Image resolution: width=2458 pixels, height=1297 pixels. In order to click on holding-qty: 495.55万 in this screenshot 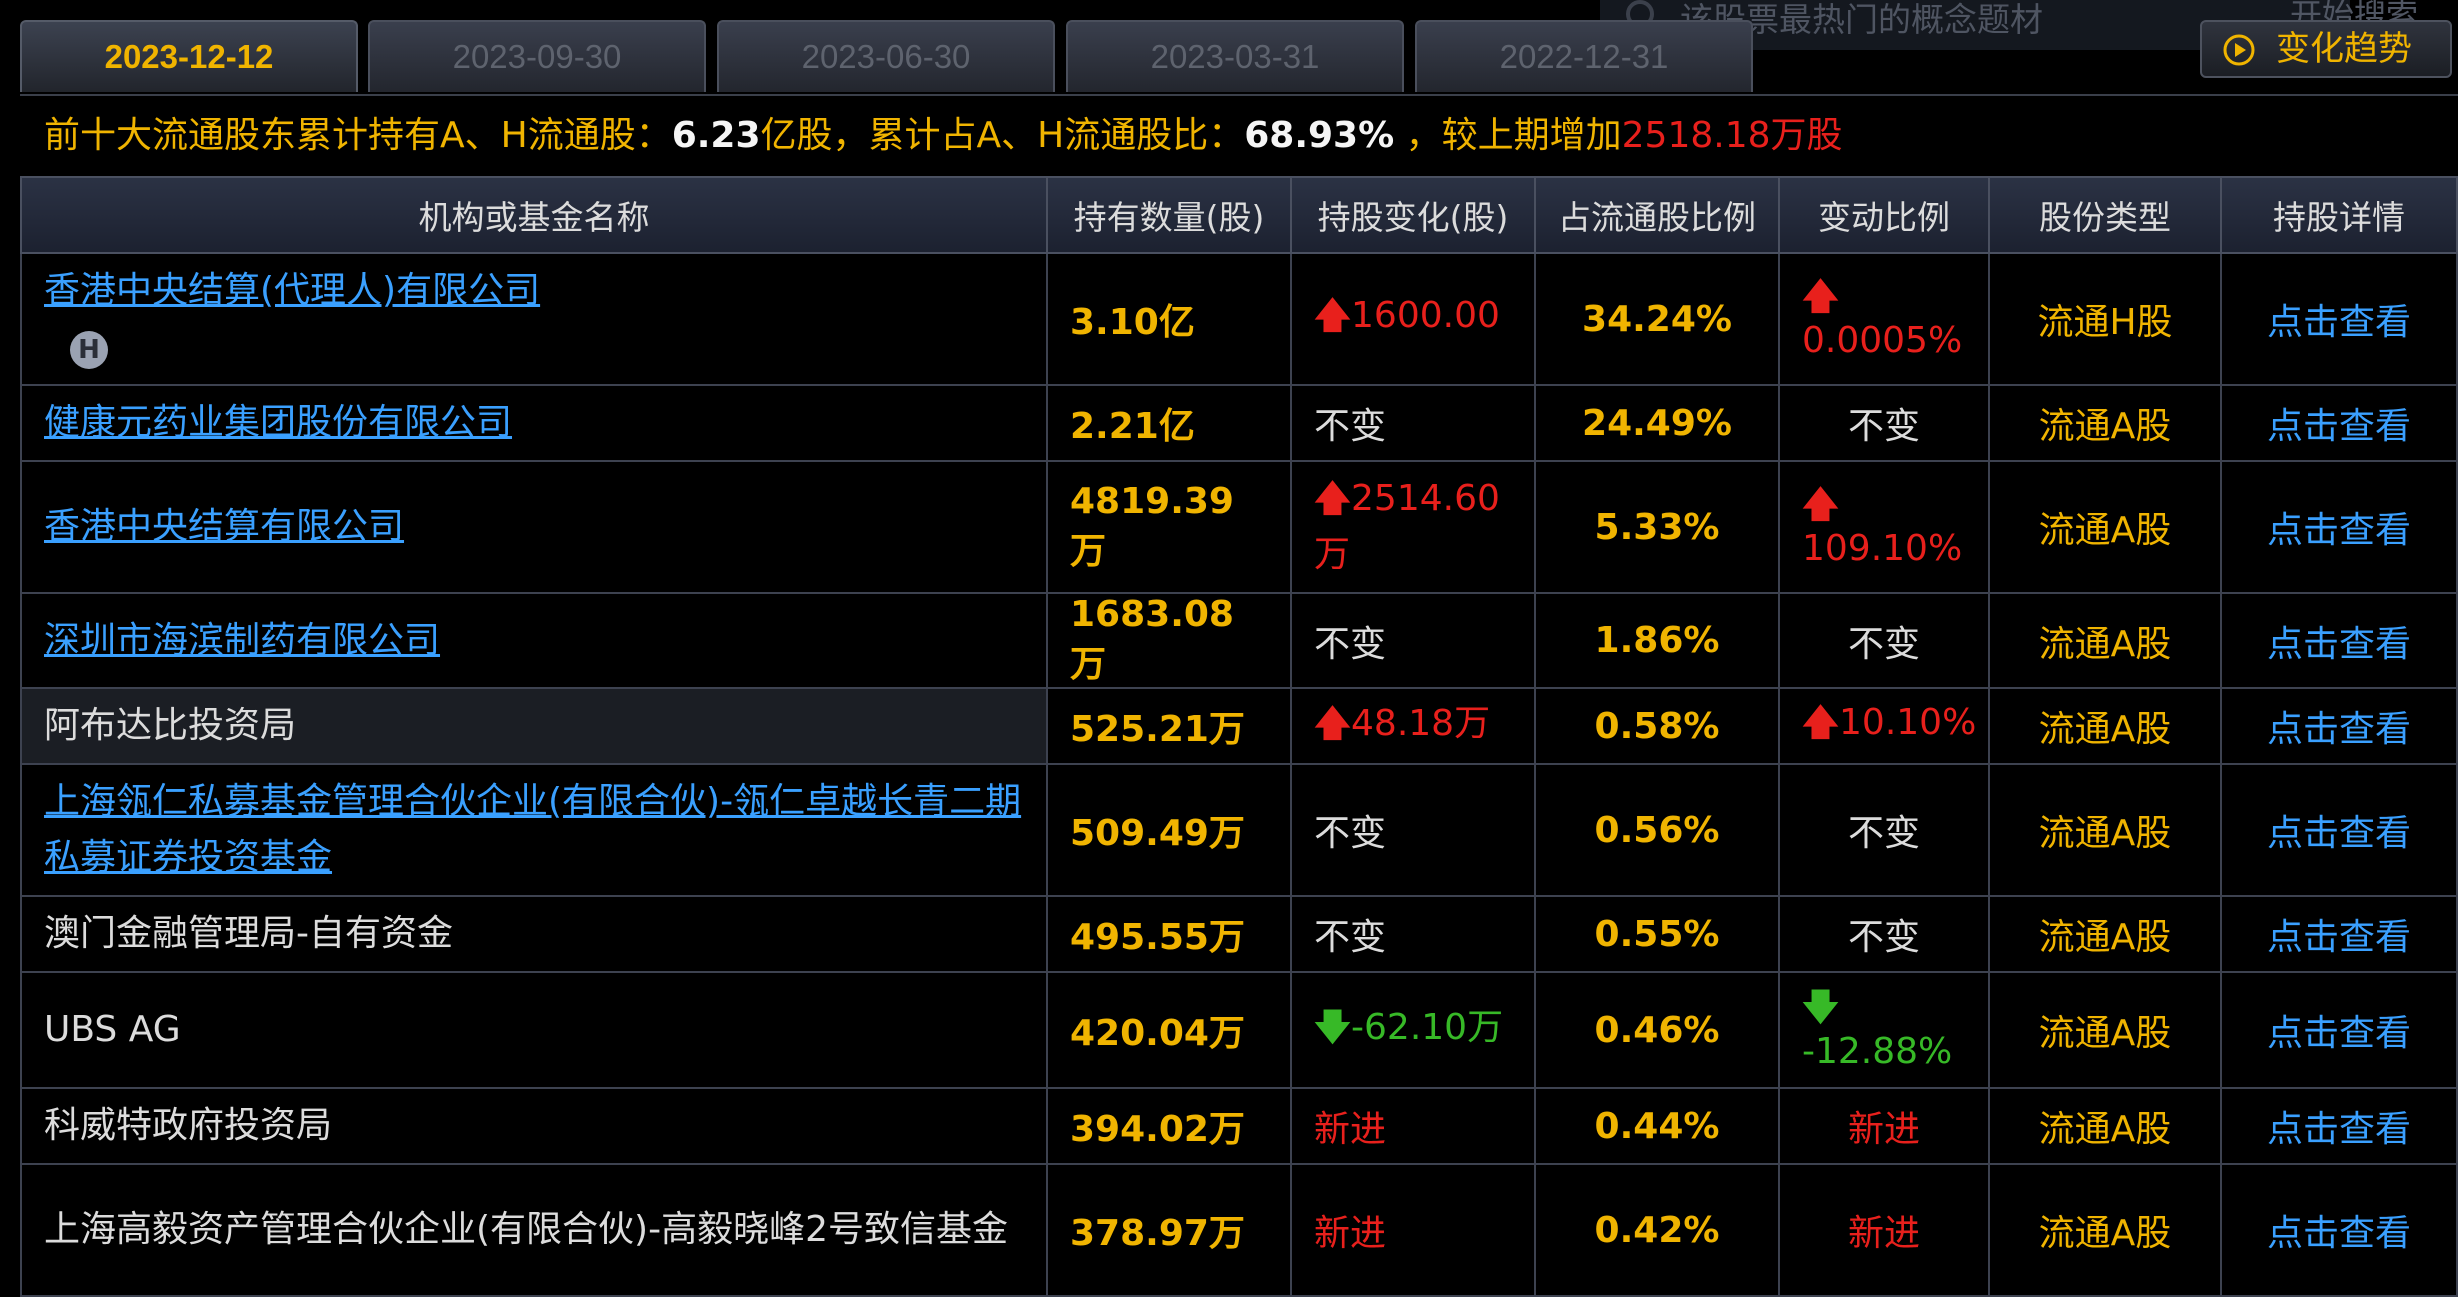, I will do `click(1169, 934)`.